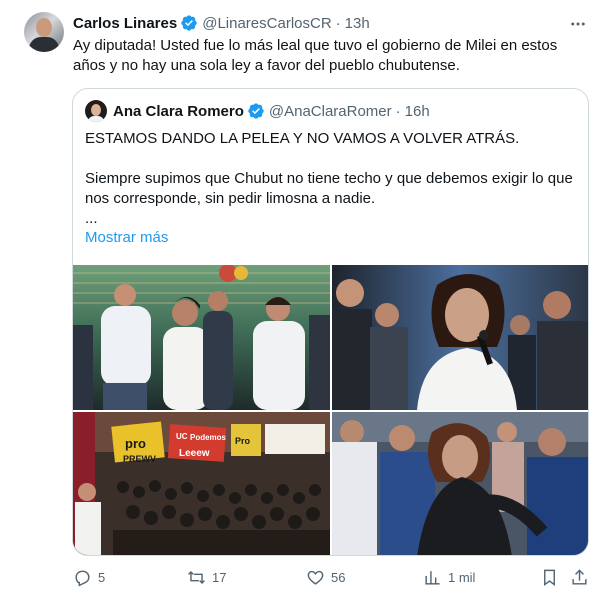 Image resolution: width=609 pixels, height=599 pixels. I want to click on photo-speaker-microphone, so click(460, 337).